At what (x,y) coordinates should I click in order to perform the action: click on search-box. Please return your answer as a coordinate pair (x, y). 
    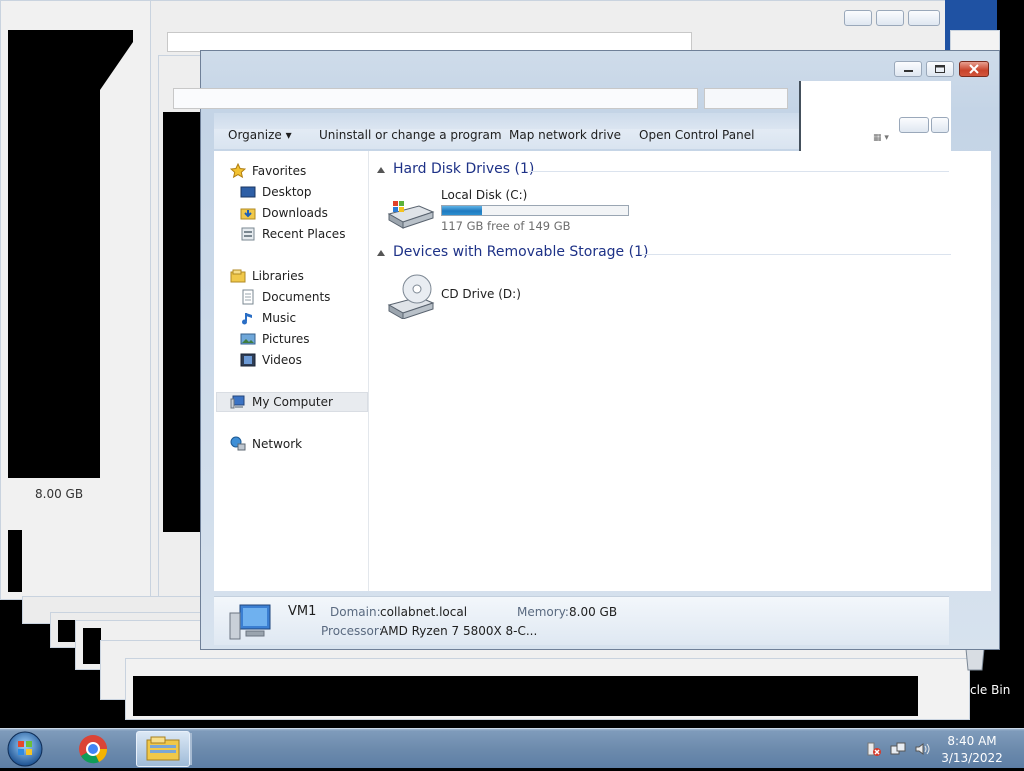
    Looking at the image, I should click on (746, 98).